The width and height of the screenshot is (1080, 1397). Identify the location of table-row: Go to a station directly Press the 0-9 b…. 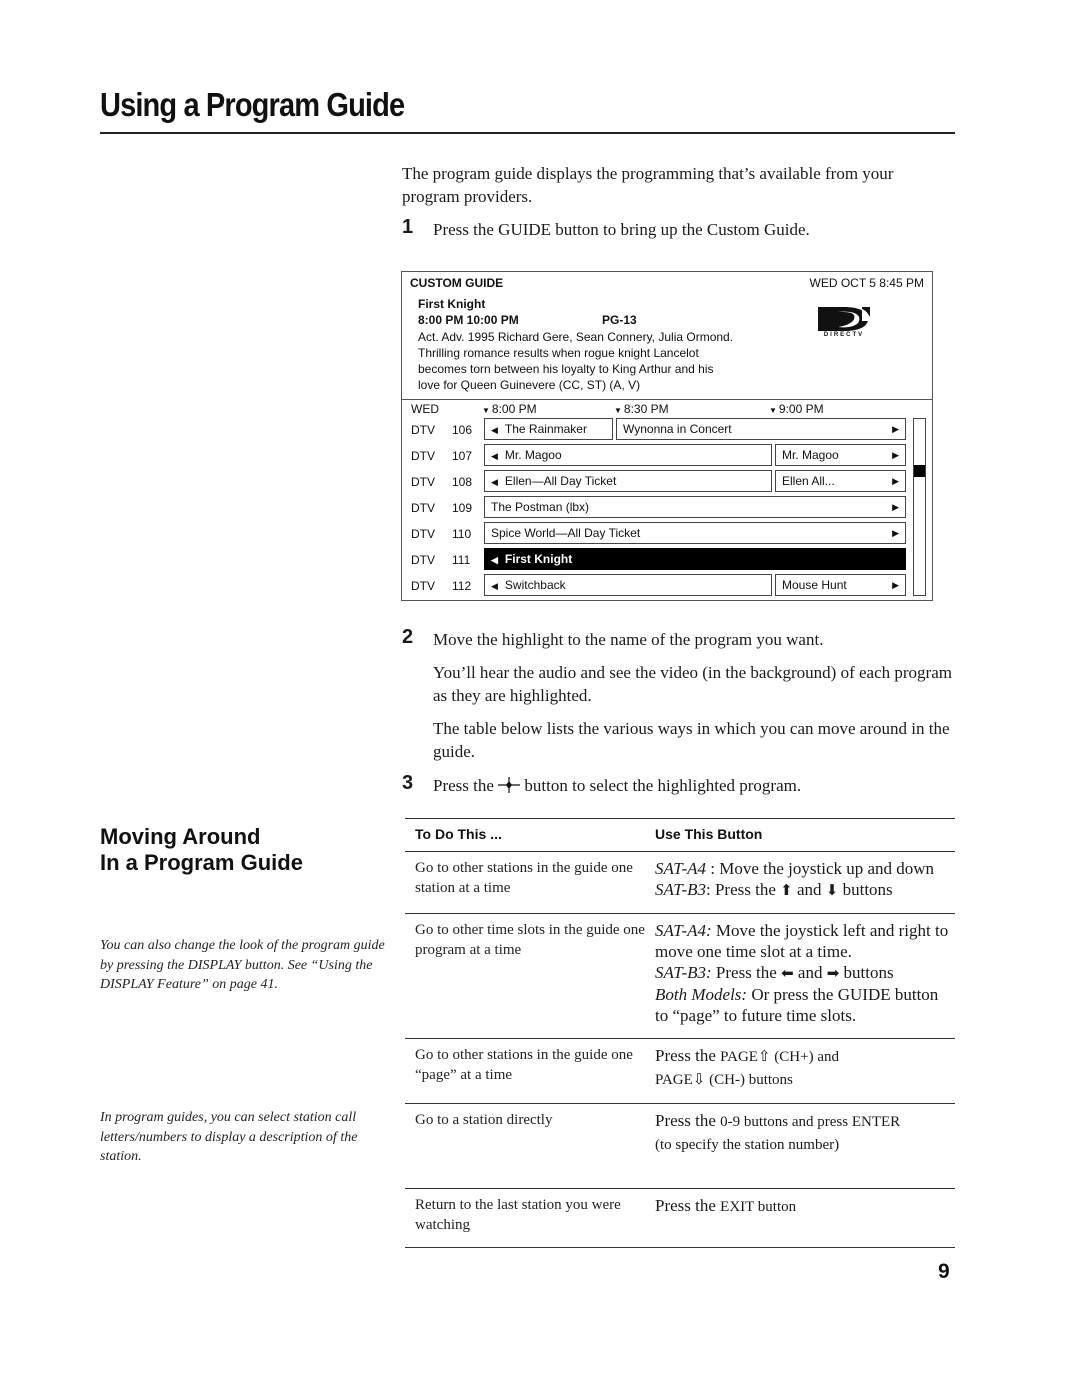
(680, 1146).